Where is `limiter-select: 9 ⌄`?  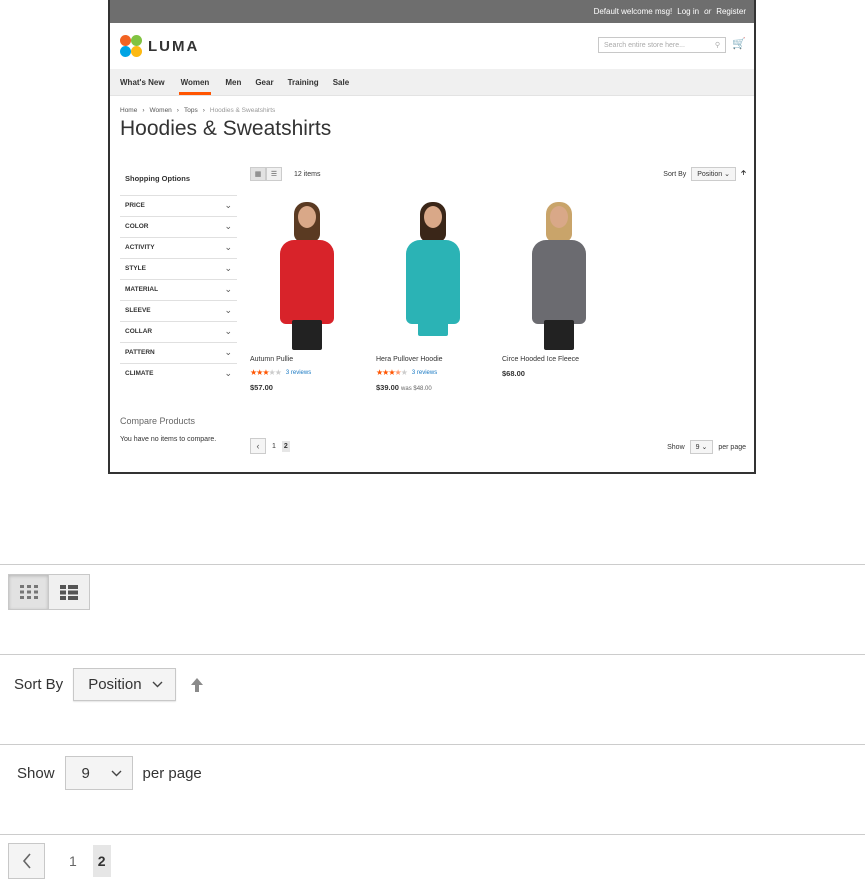
limiter-select: 9 ⌄ is located at coordinates (701, 447).